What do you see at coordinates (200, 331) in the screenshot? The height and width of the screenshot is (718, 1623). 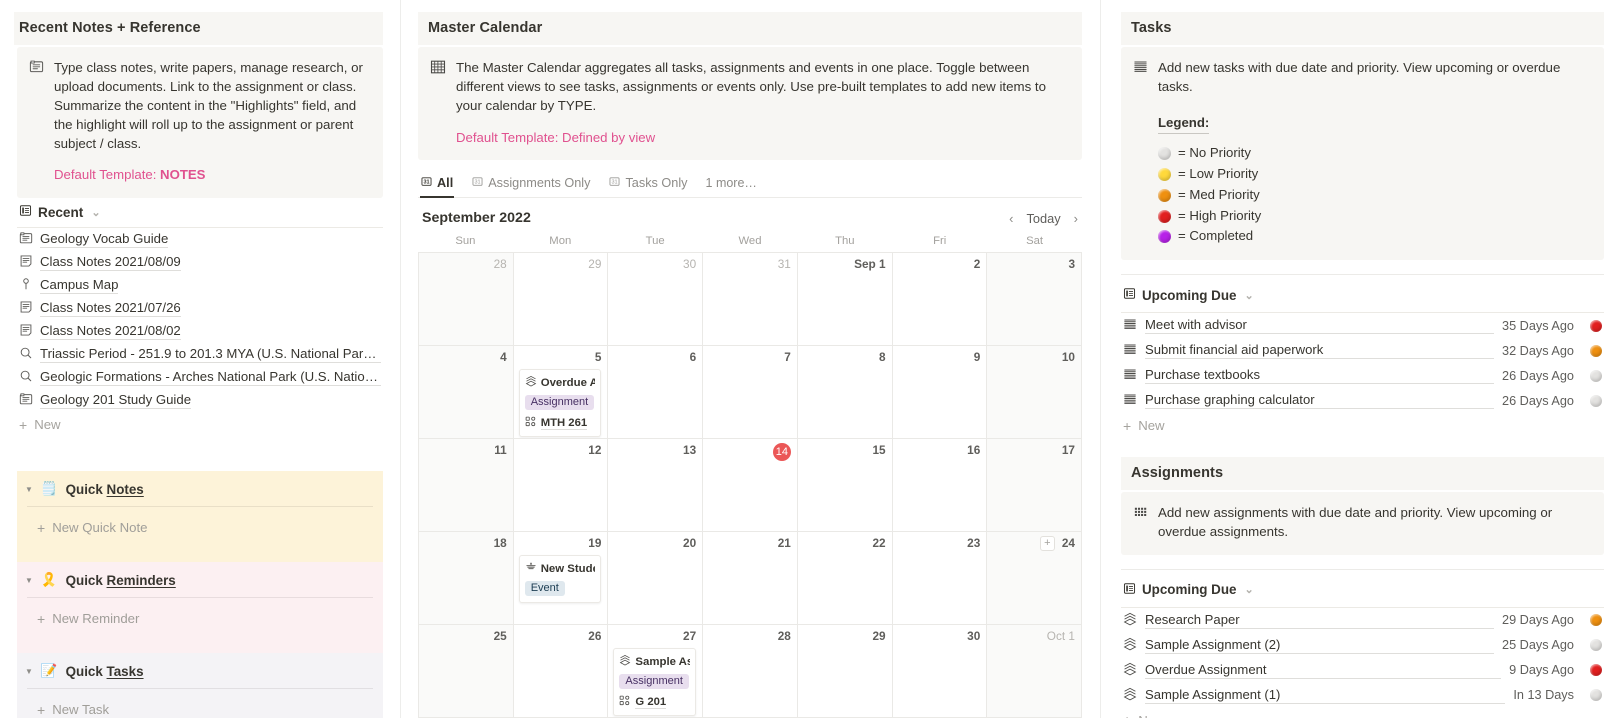 I see `list-item: Class Notes 2021/08/02` at bounding box center [200, 331].